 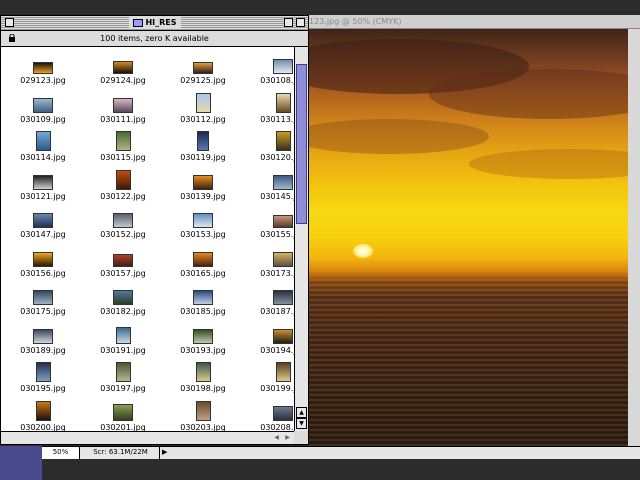 I want to click on file-item: 030156.jpg, so click(x=43, y=266).